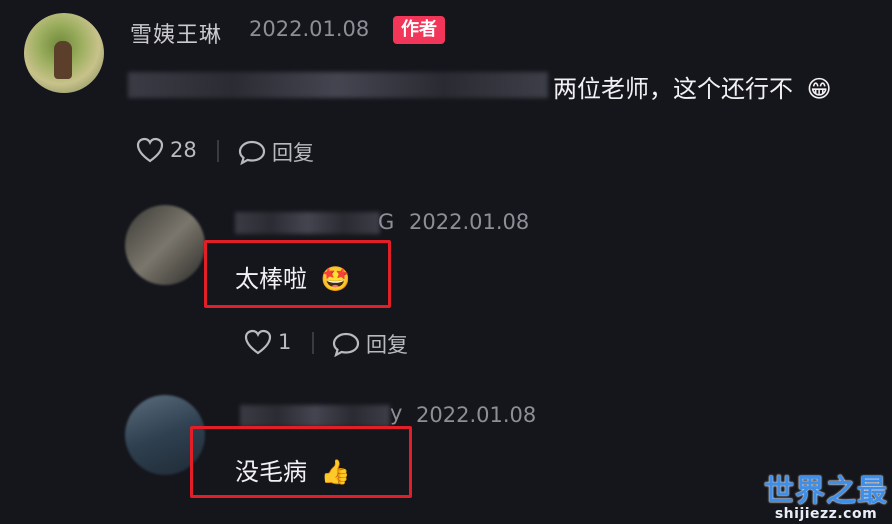 This screenshot has height=524, width=892. What do you see at coordinates (285, 342) in the screenshot?
I see `reply1-like-count: 1` at bounding box center [285, 342].